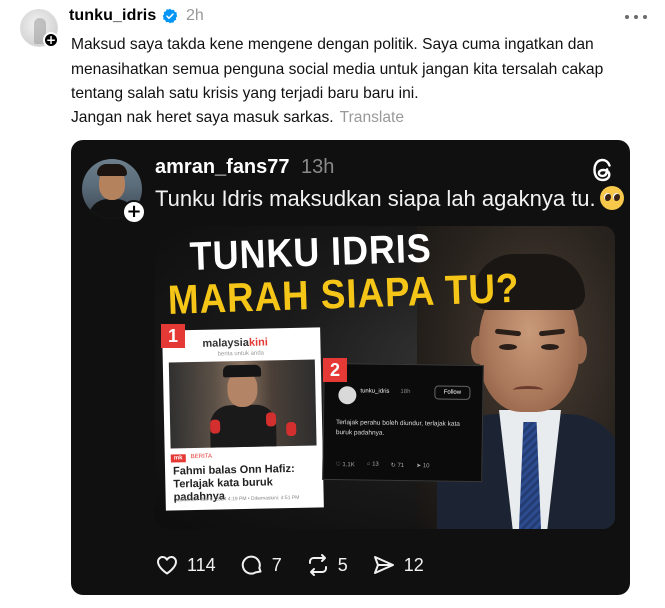 The height and width of the screenshot is (608, 665). Describe the element at coordinates (426, 466) in the screenshot. I see `panel-shares-count: 10` at that location.